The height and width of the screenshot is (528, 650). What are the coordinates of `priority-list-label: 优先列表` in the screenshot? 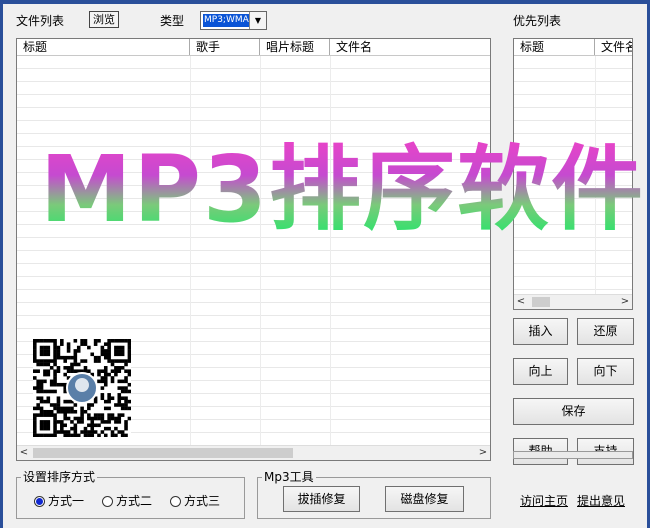 It's located at (537, 21).